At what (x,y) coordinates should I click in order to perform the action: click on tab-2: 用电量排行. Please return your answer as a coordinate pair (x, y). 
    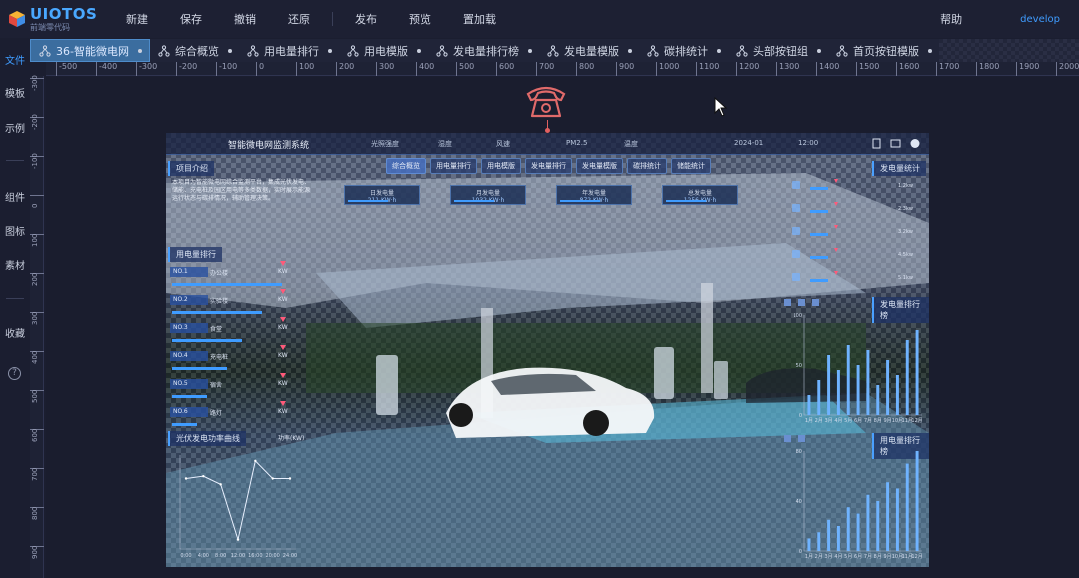
    Looking at the image, I should click on (289, 50).